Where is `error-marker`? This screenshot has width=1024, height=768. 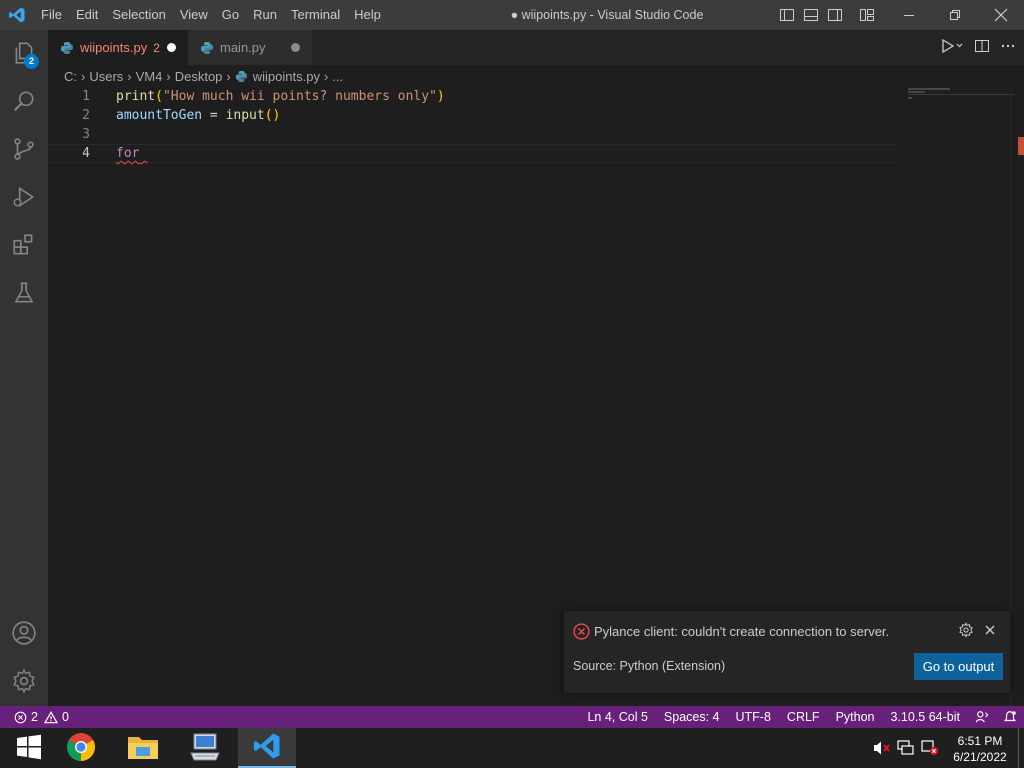 error-marker is located at coordinates (1021, 146).